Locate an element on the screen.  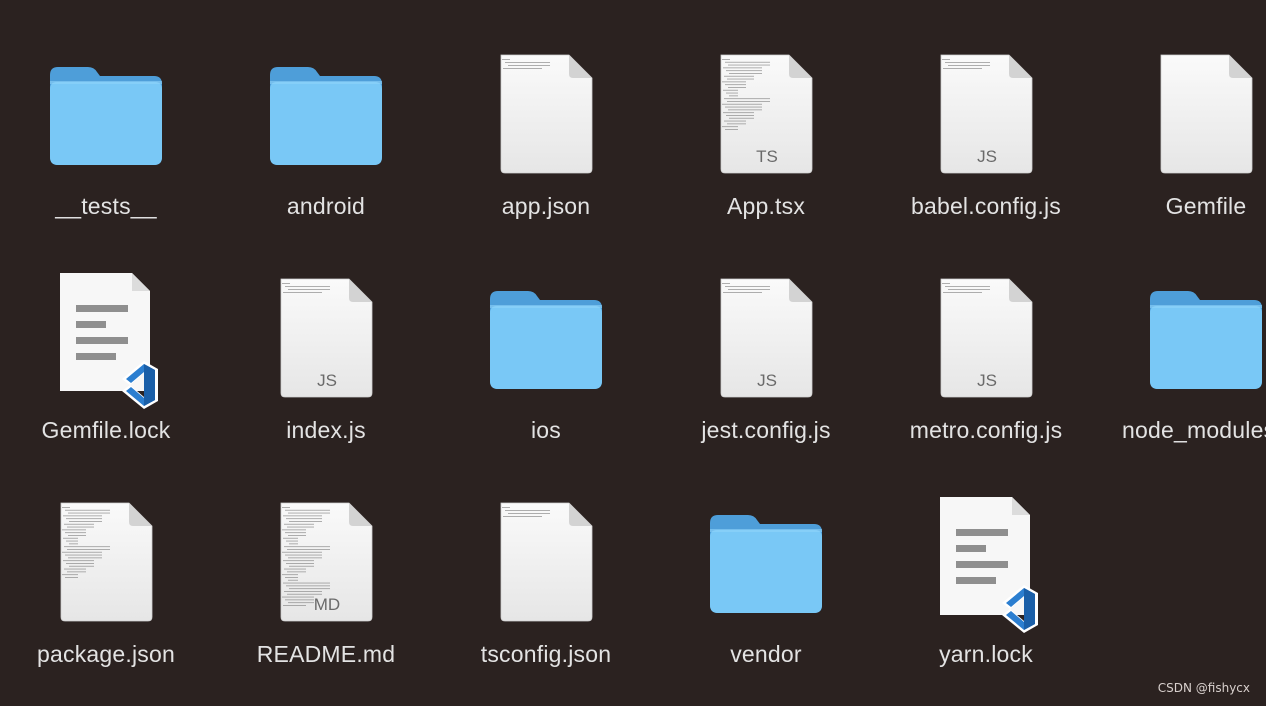
file-name: jest.config.js is located at coordinates (766, 430).